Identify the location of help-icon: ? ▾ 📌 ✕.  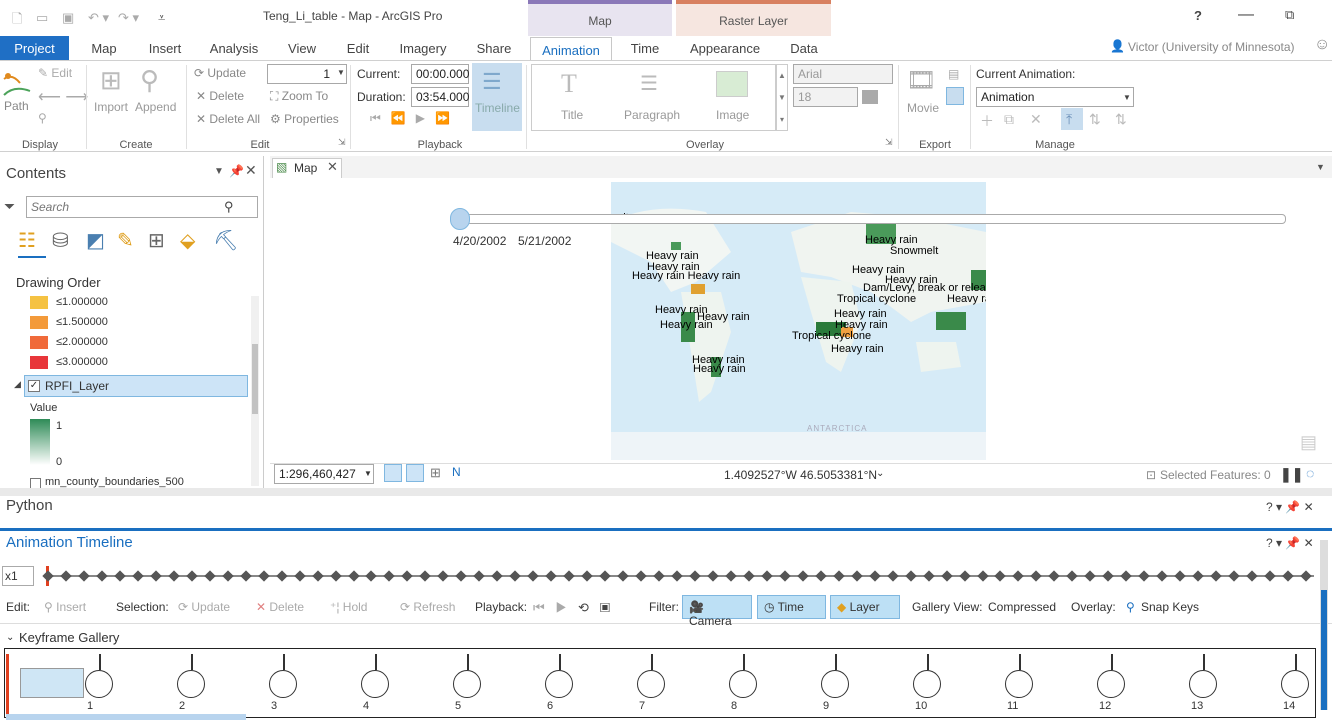
(1290, 507).